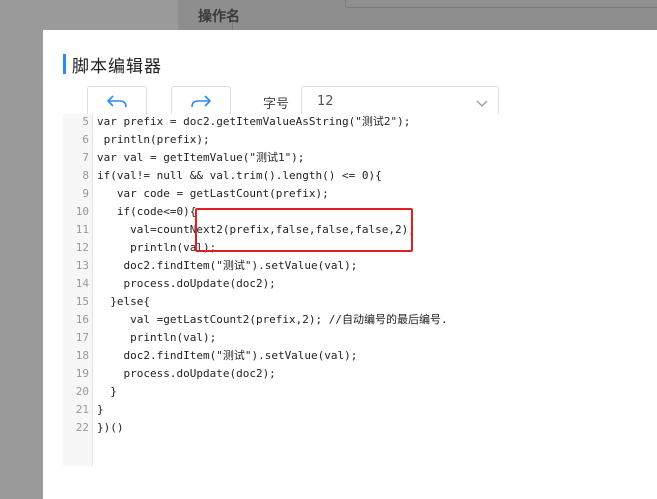  I want to click on redo-icon, so click(201, 101).